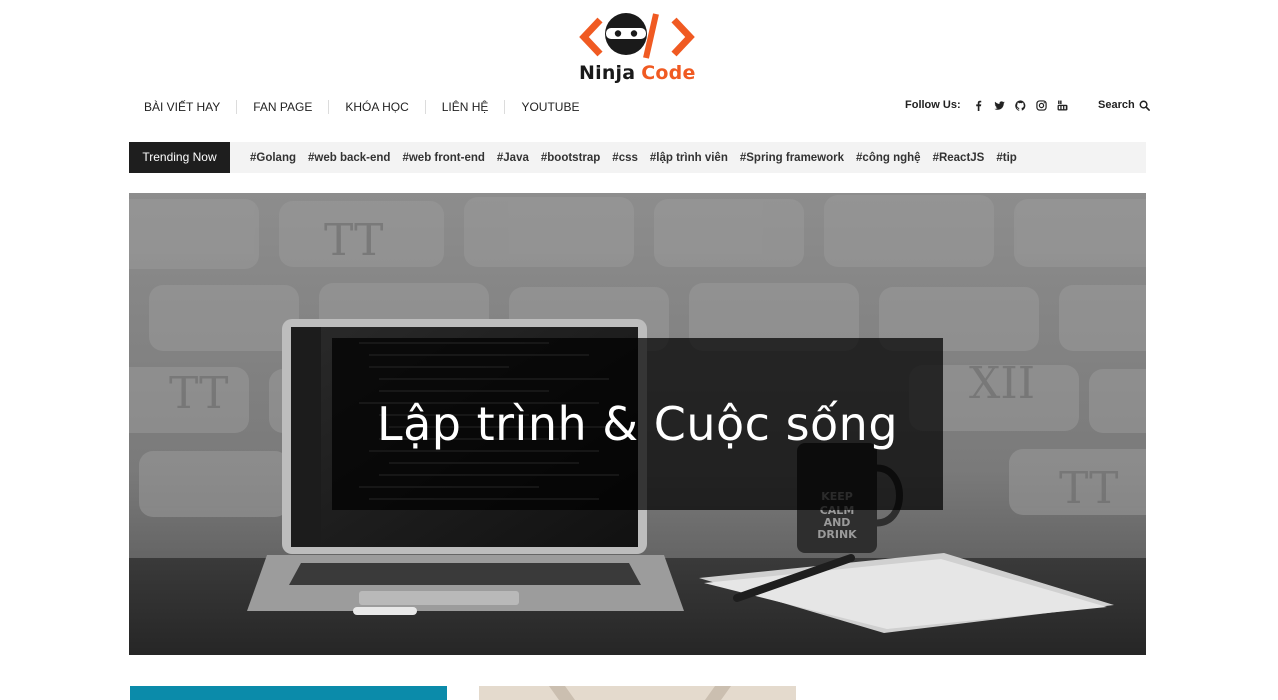 This screenshot has width=1278, height=700. What do you see at coordinates (888, 158) in the screenshot?
I see `tag-link: #công nghệ` at bounding box center [888, 158].